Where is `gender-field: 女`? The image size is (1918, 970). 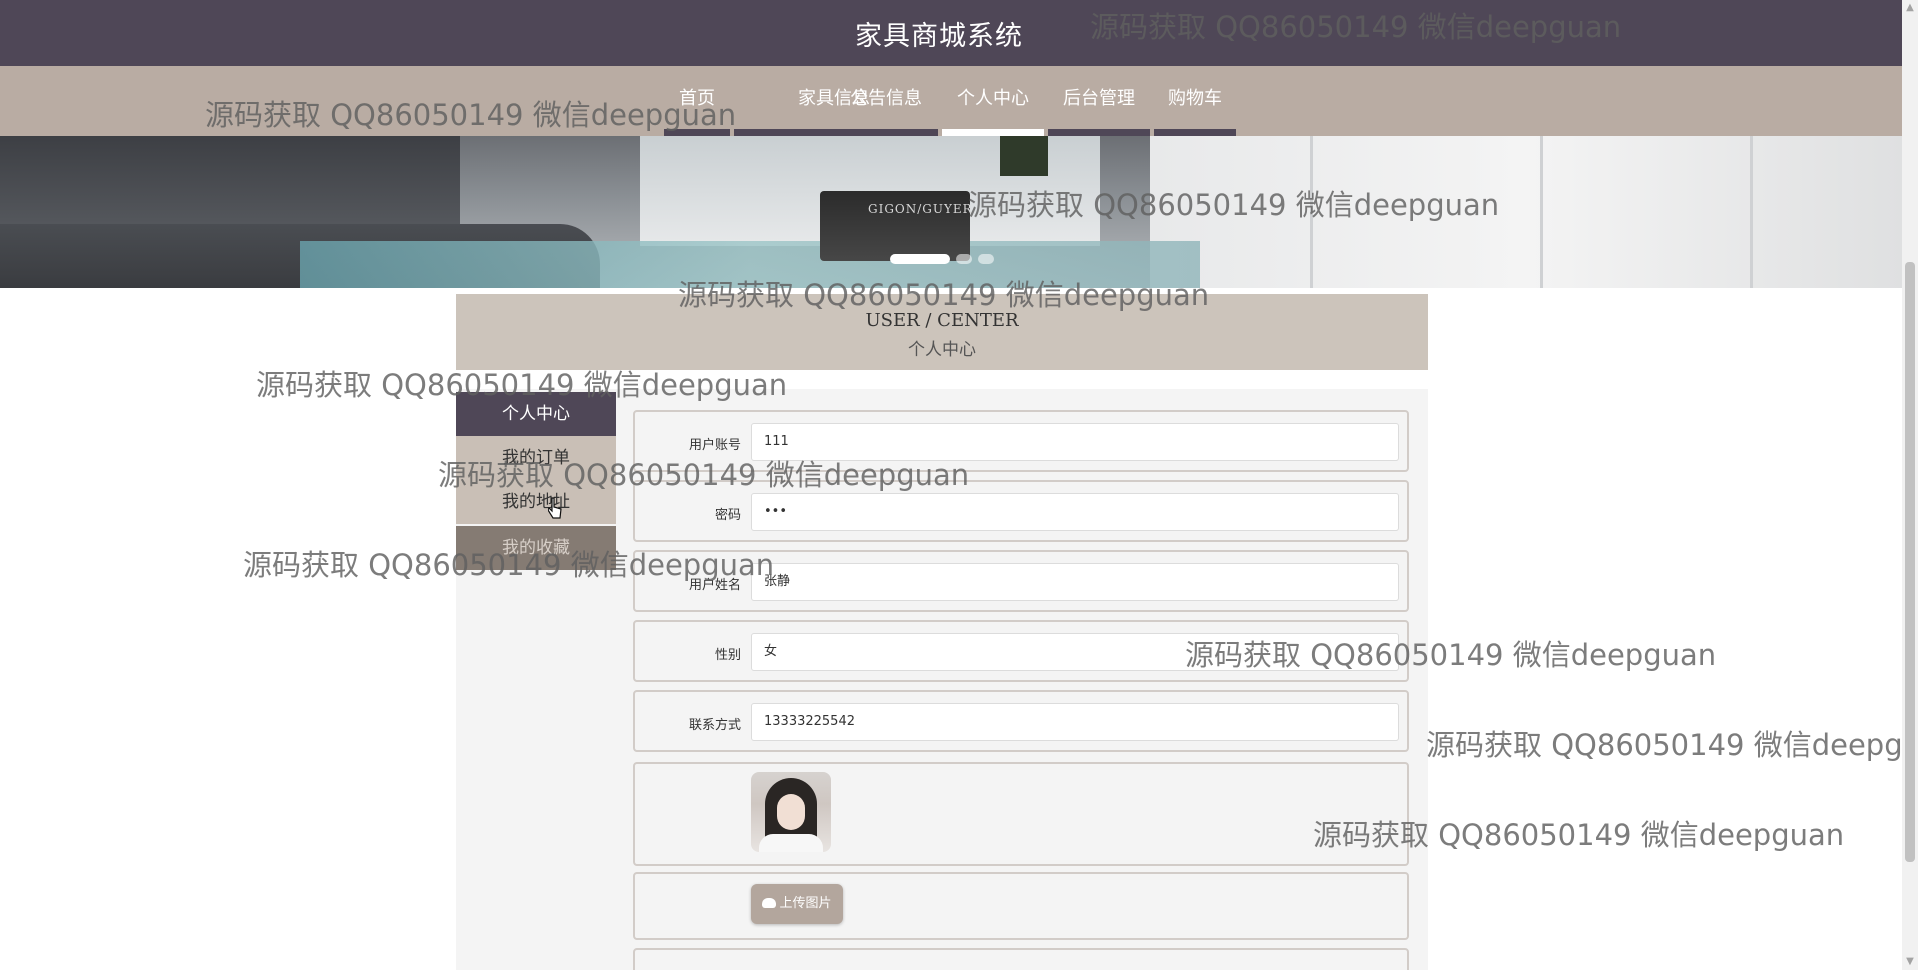
gender-field: 女 is located at coordinates (1075, 652).